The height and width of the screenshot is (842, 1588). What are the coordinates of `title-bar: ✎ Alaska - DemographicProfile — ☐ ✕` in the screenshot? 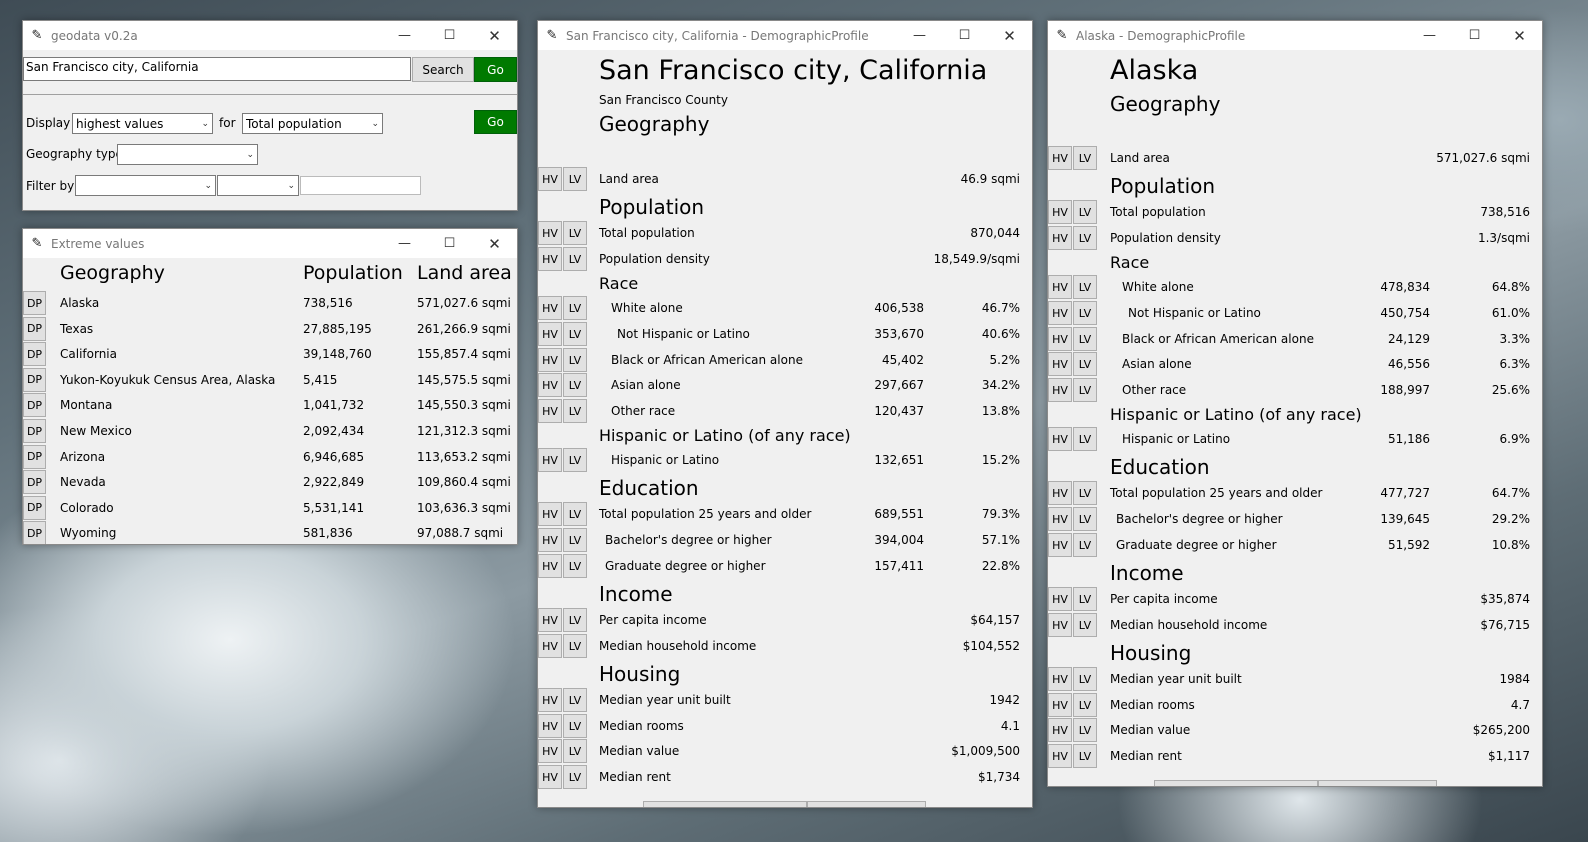 It's located at (1295, 35).